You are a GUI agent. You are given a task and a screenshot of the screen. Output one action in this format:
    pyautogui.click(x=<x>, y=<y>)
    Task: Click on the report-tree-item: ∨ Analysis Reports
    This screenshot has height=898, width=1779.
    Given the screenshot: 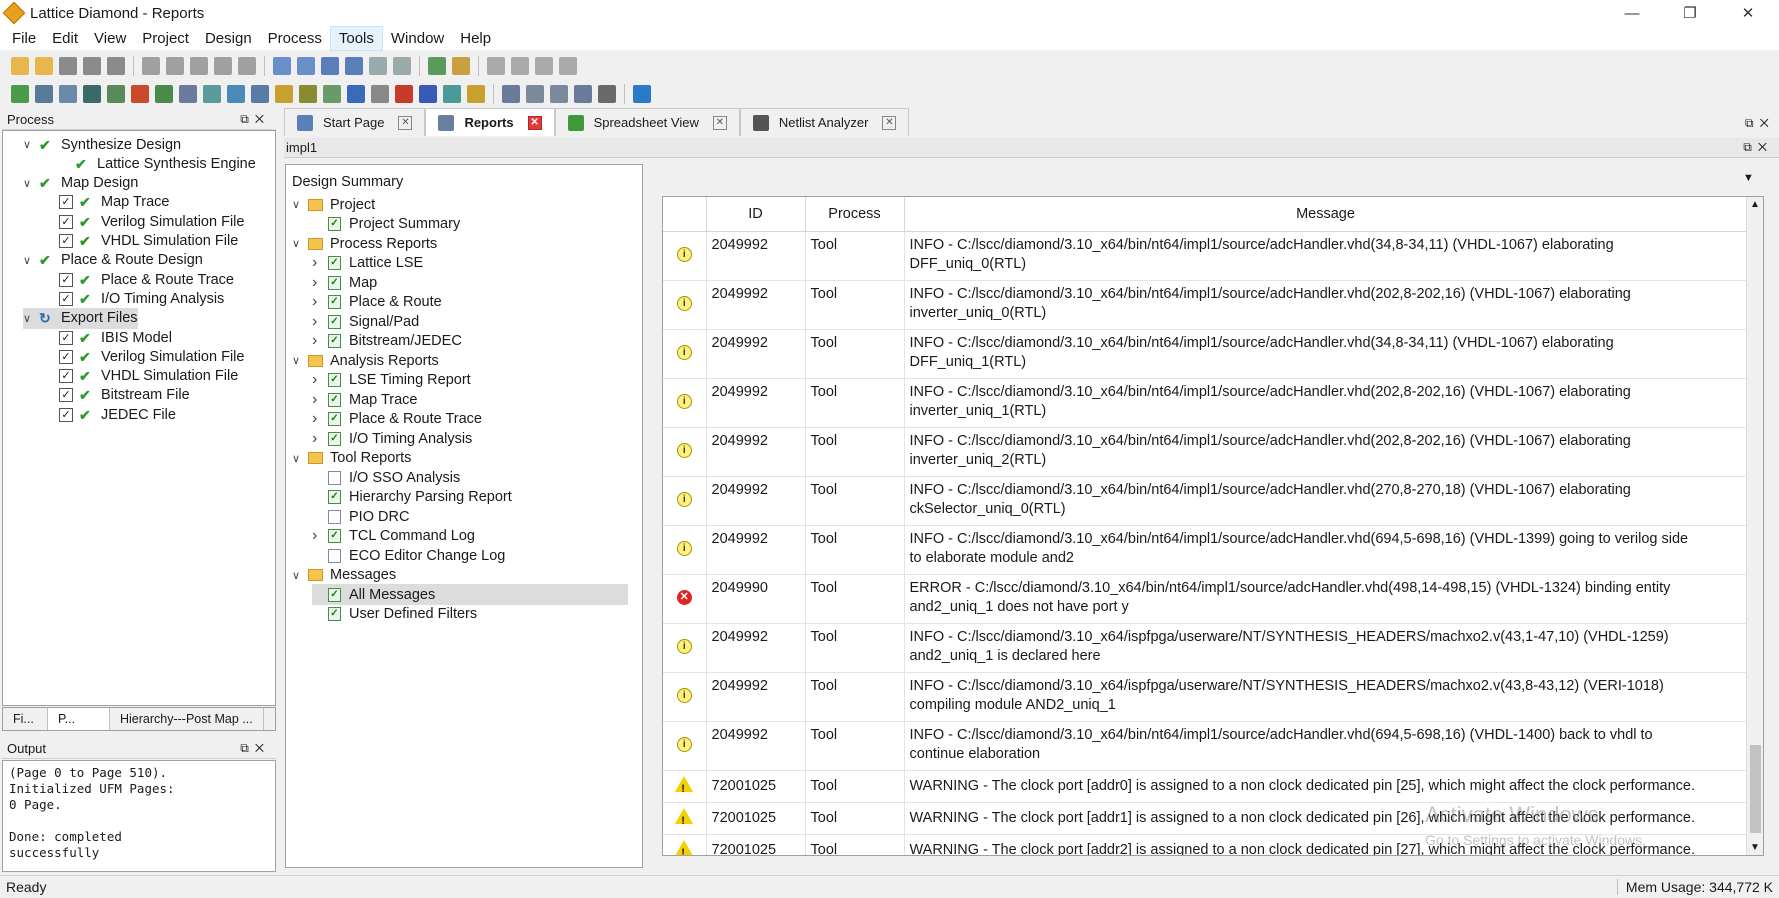 What is the action you would take?
    pyautogui.click(x=365, y=360)
    